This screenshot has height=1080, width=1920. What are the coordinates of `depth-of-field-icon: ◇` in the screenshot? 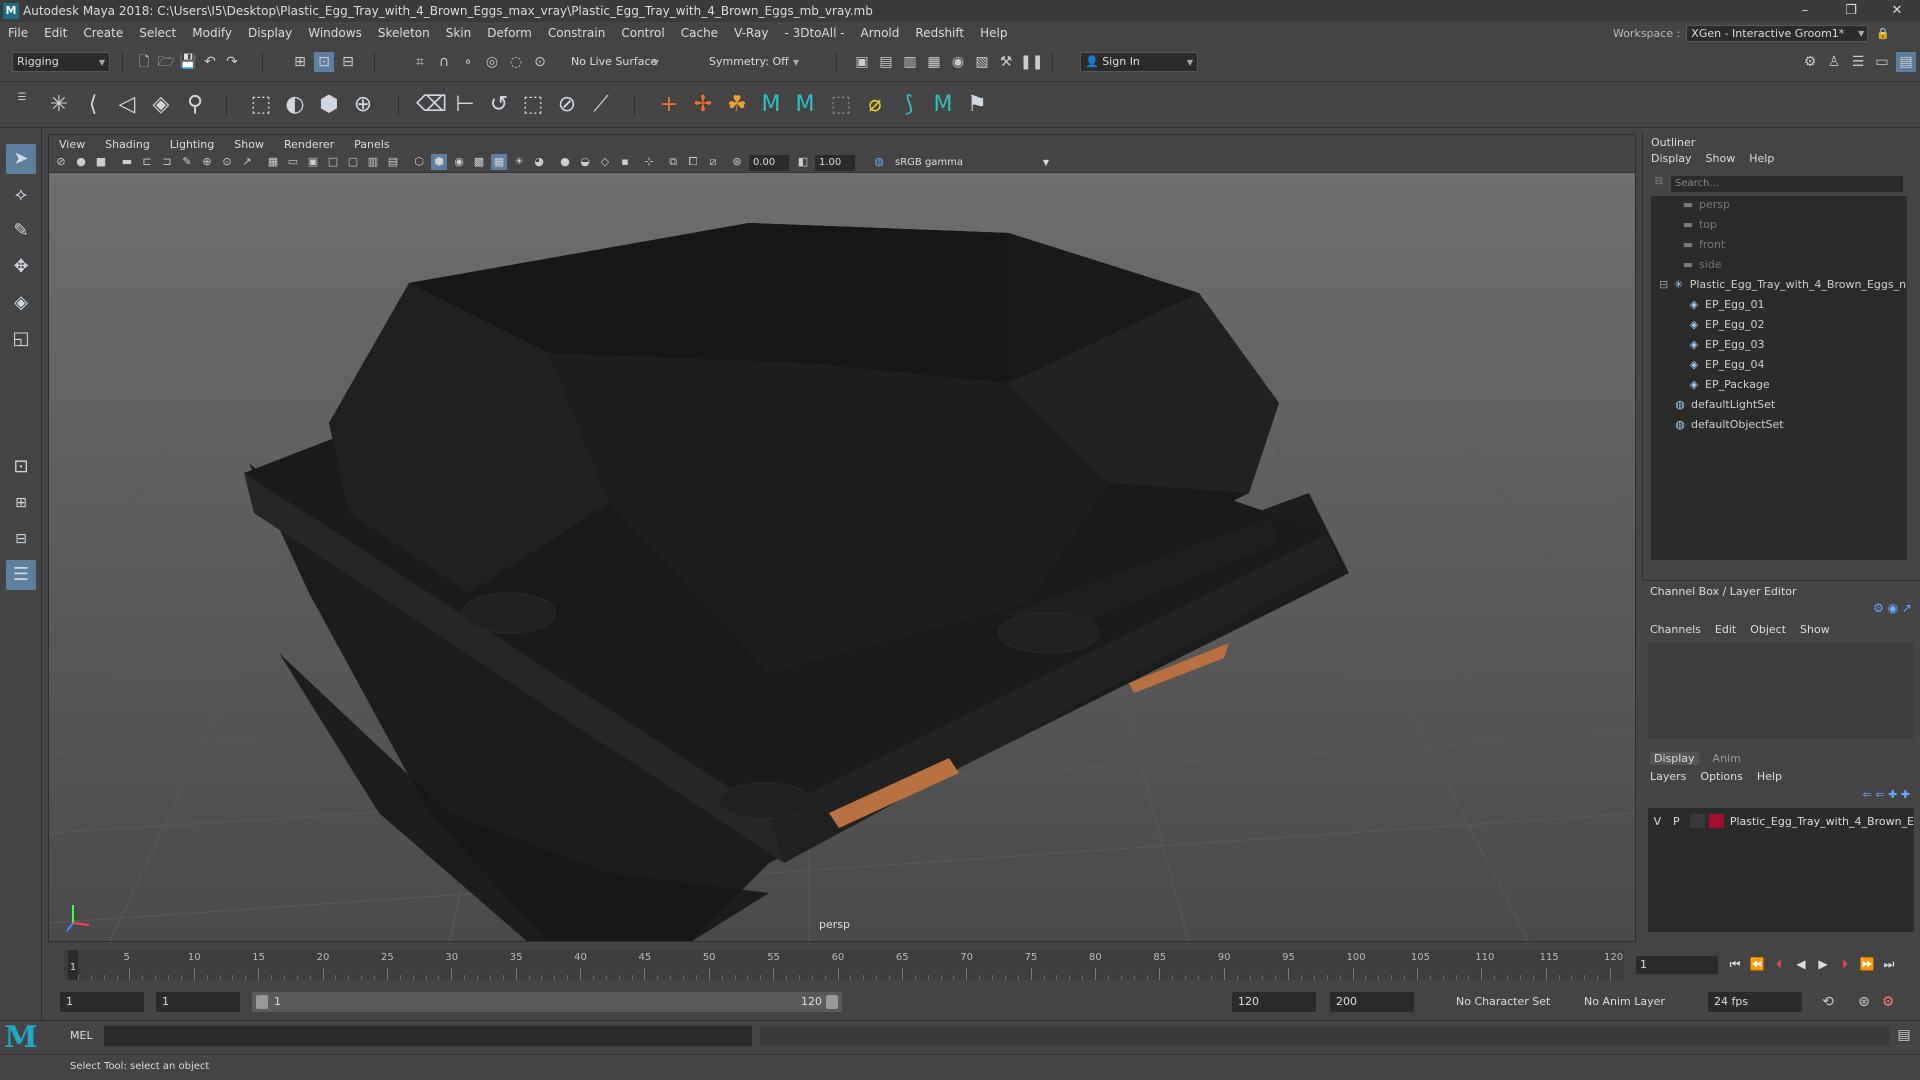 It's located at (605, 162).